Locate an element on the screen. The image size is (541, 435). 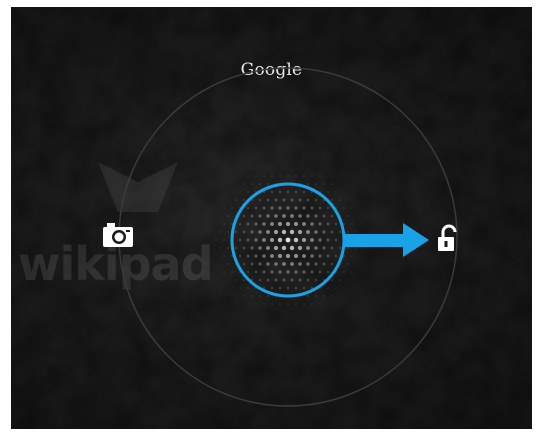
arrow-right-icon is located at coordinates (387, 240).